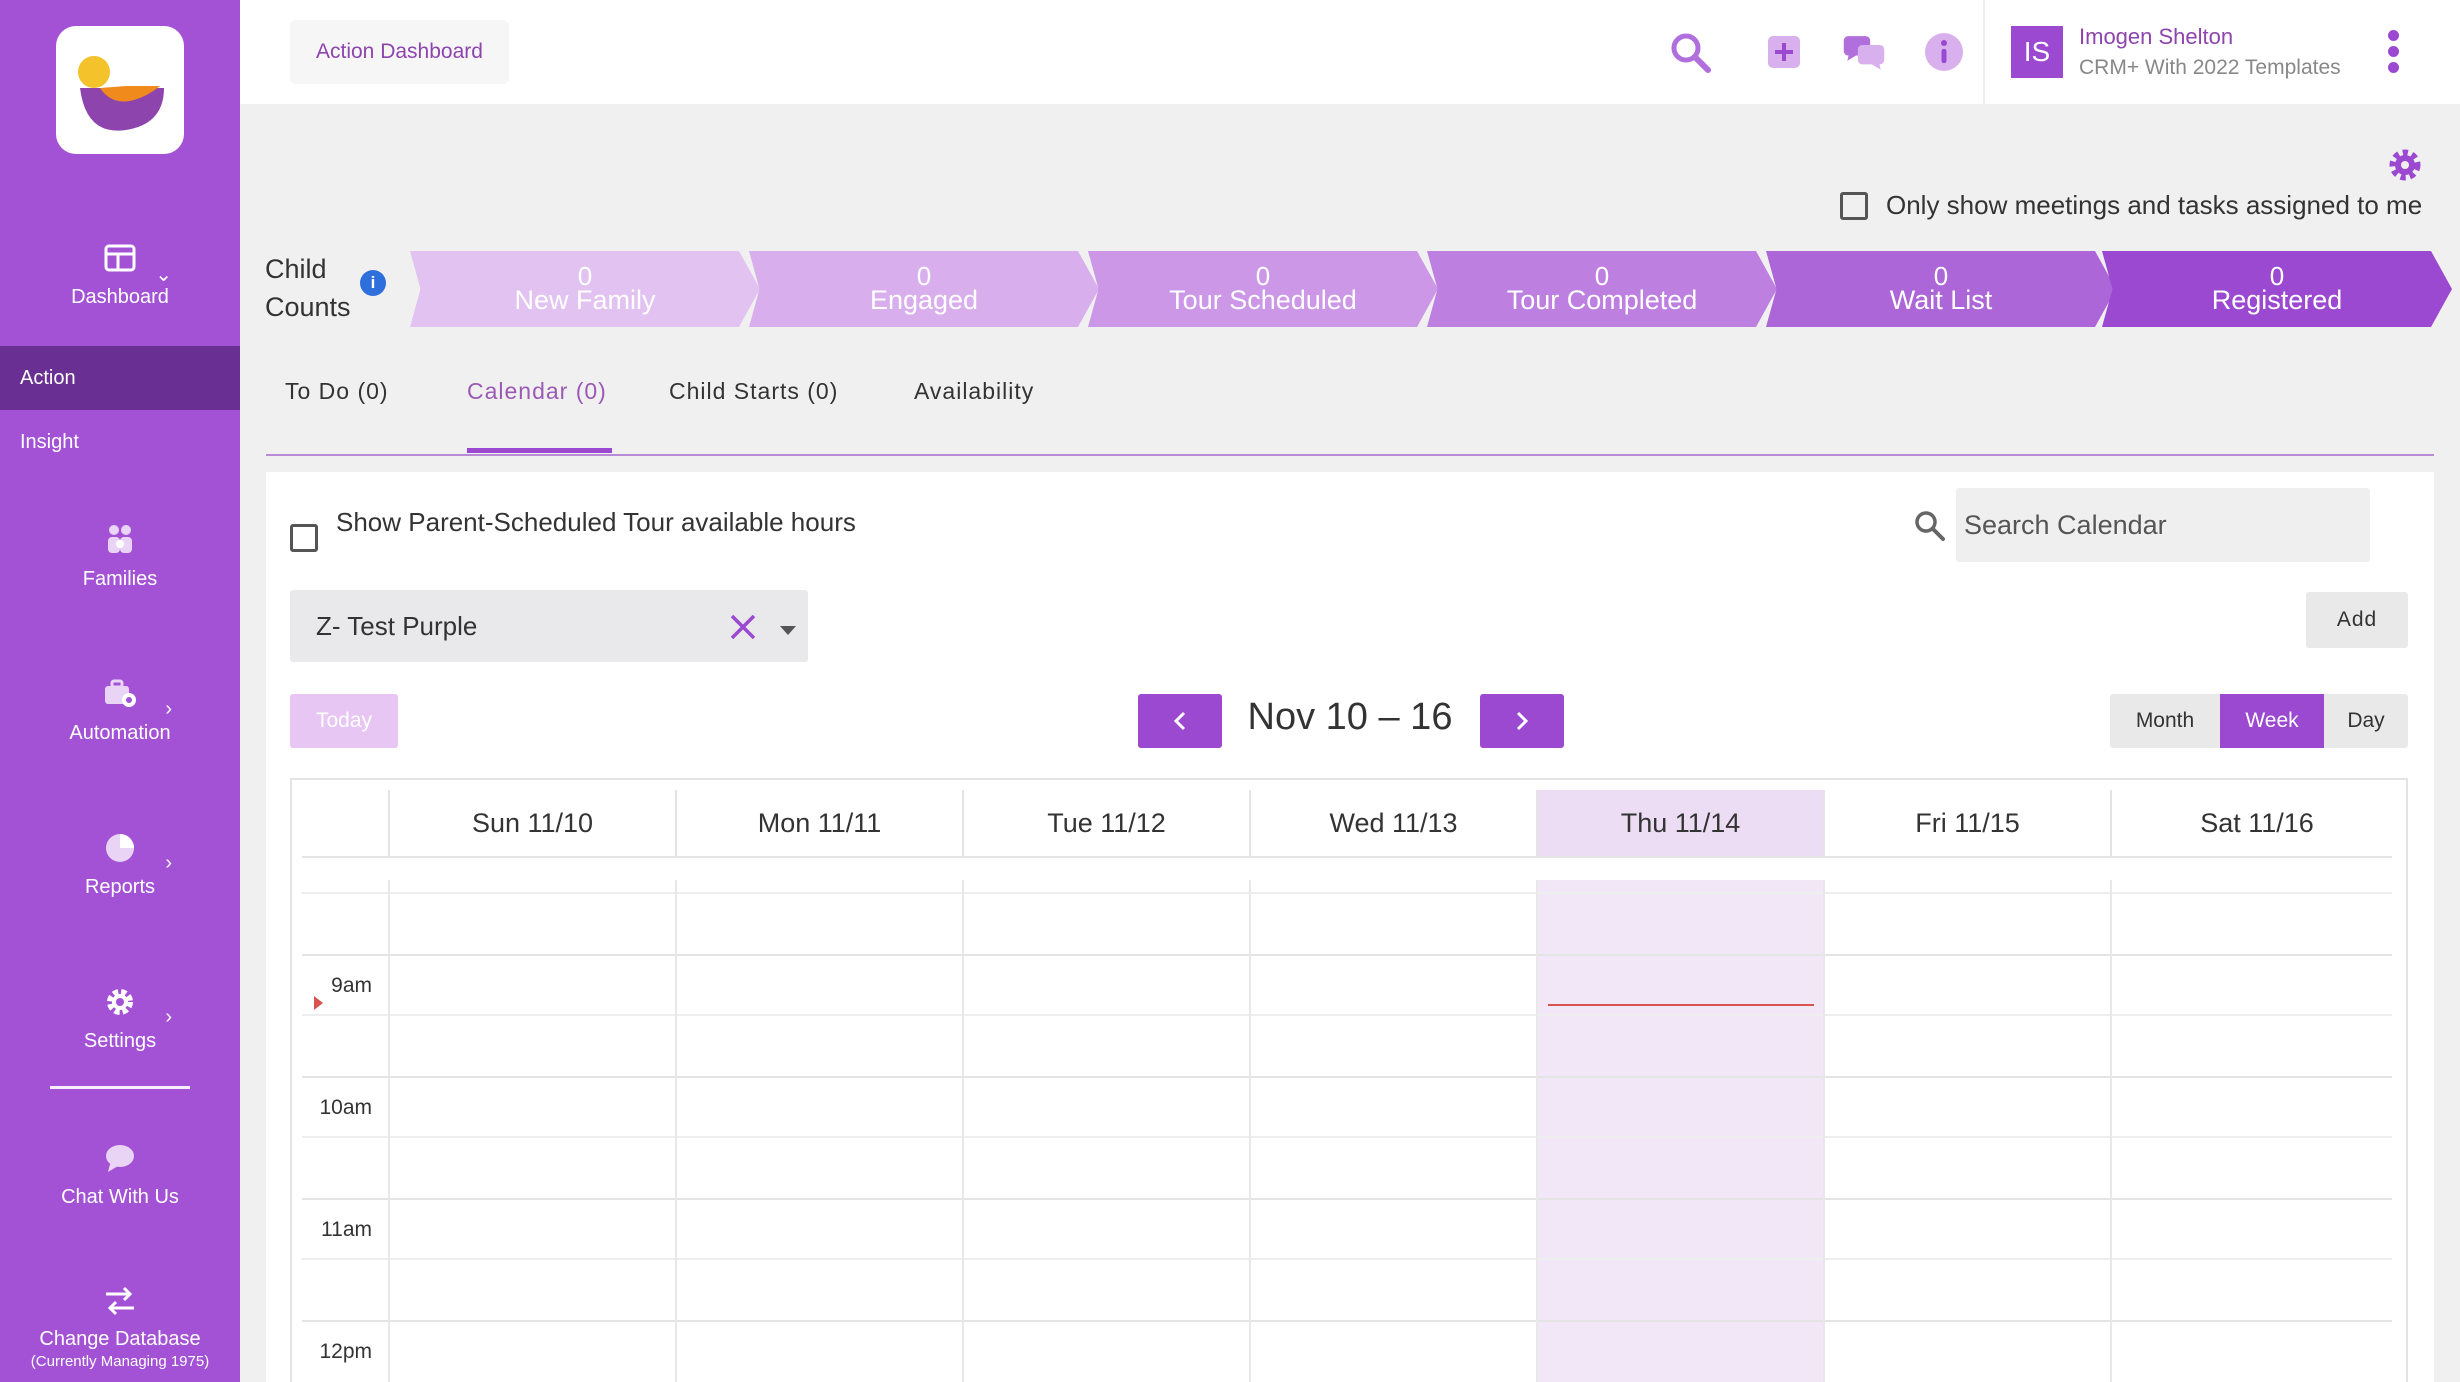 The image size is (2460, 1382). What do you see at coordinates (2405, 165) in the screenshot?
I see `settings-gear-icon` at bounding box center [2405, 165].